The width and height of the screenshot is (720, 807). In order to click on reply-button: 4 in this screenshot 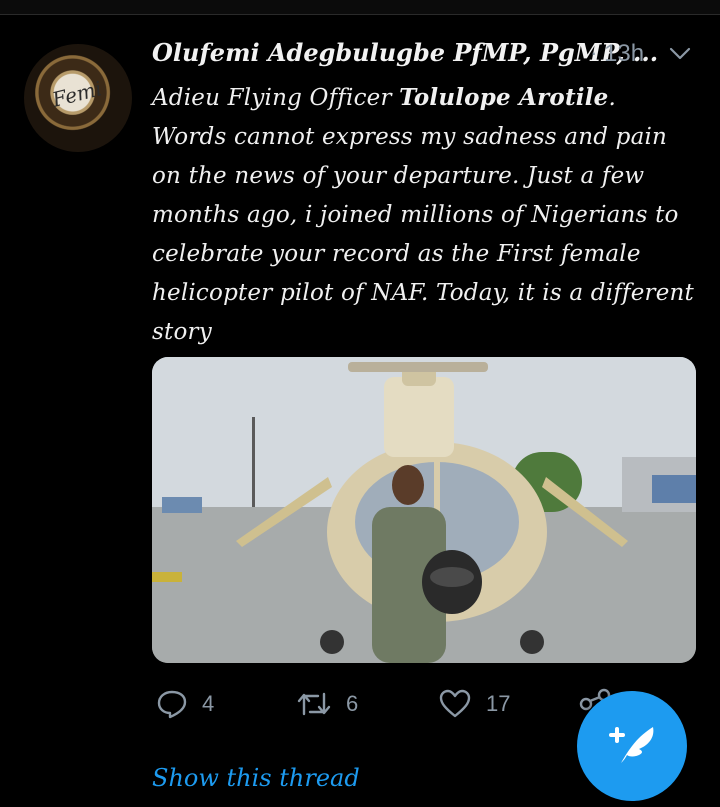, I will do `click(185, 704)`.